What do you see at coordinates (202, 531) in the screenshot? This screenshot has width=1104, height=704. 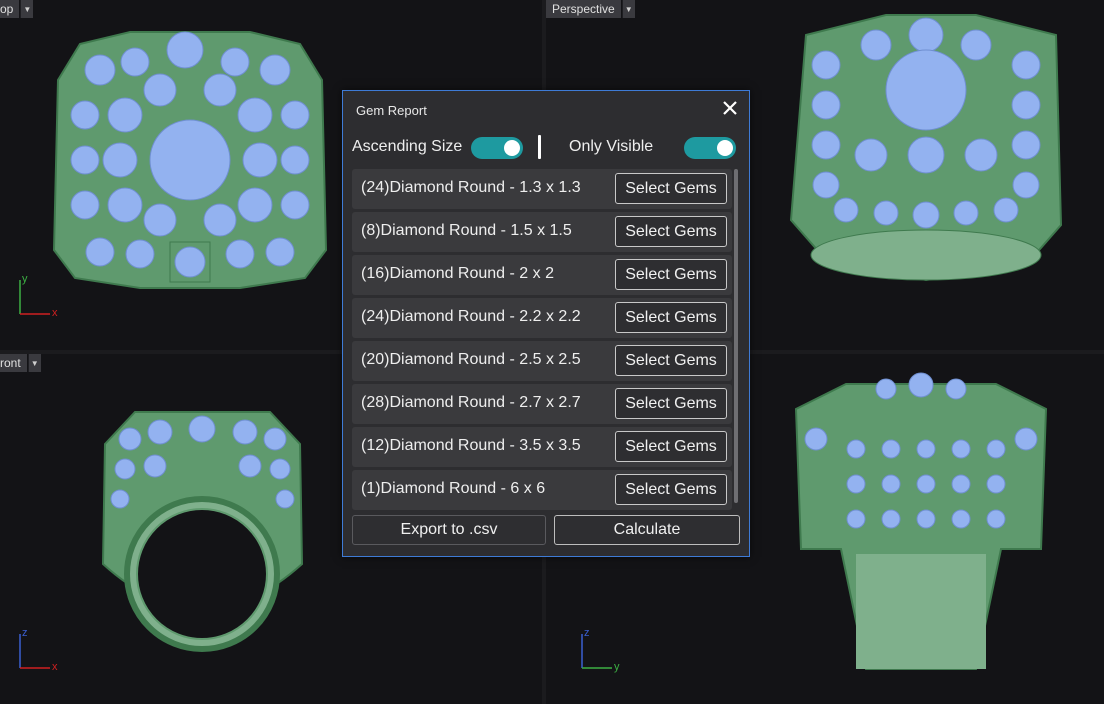 I see `ring-front-view` at bounding box center [202, 531].